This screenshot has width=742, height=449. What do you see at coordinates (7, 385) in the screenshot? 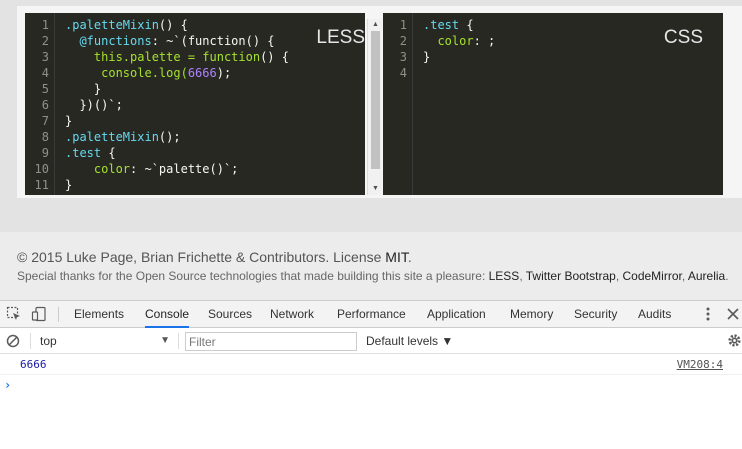
I see `console-prompt-icon: ›` at bounding box center [7, 385].